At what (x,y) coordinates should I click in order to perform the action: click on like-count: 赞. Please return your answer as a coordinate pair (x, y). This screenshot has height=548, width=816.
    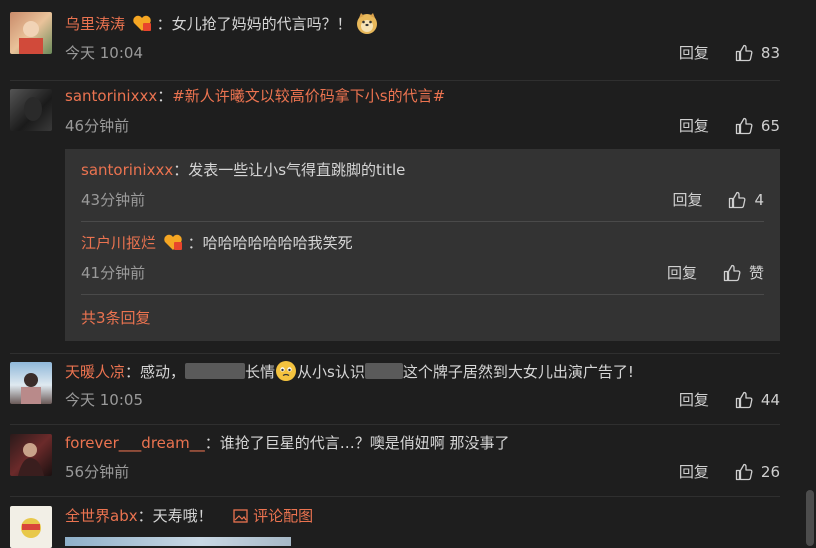
    Looking at the image, I should click on (756, 273).